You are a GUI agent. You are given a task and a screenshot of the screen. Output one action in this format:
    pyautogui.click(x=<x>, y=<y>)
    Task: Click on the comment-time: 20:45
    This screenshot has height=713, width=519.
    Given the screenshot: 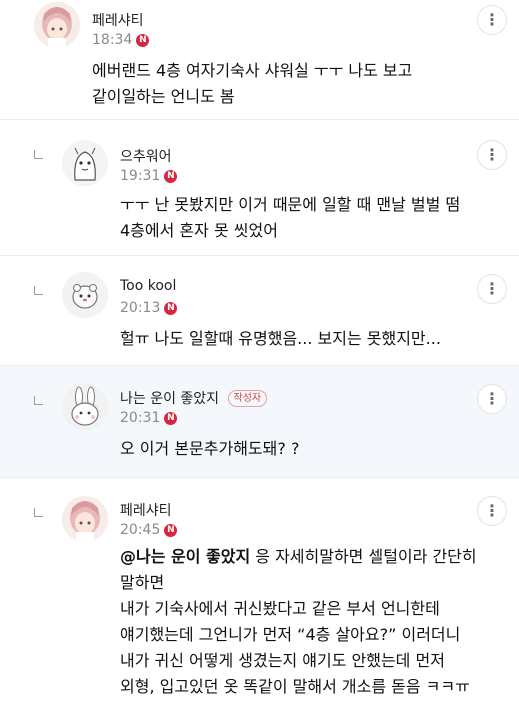 What is the action you would take?
    pyautogui.click(x=140, y=530)
    